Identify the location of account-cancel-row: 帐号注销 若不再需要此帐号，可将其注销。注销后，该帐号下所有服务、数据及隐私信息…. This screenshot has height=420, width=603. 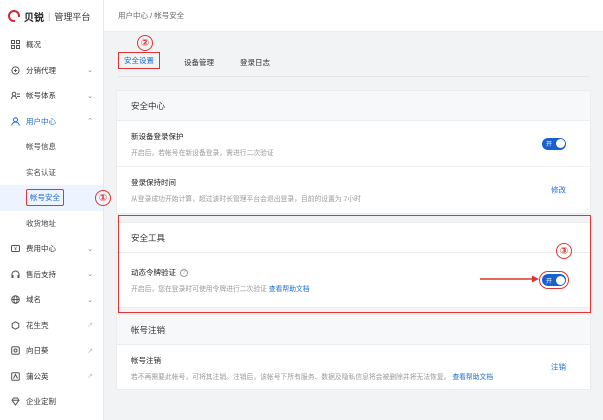
(353, 367).